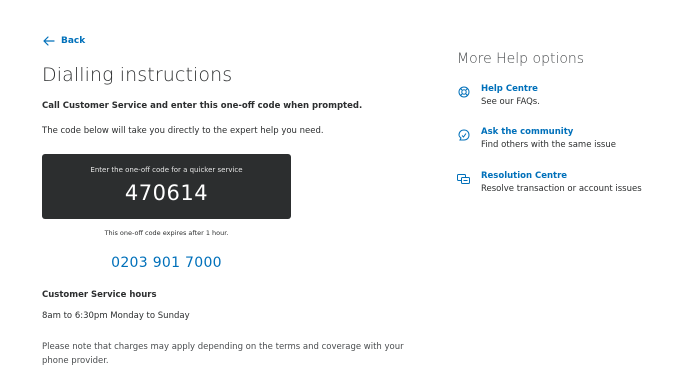 The image size is (675, 380). Describe the element at coordinates (527, 132) in the screenshot. I see `community-label: Ask the community` at that location.